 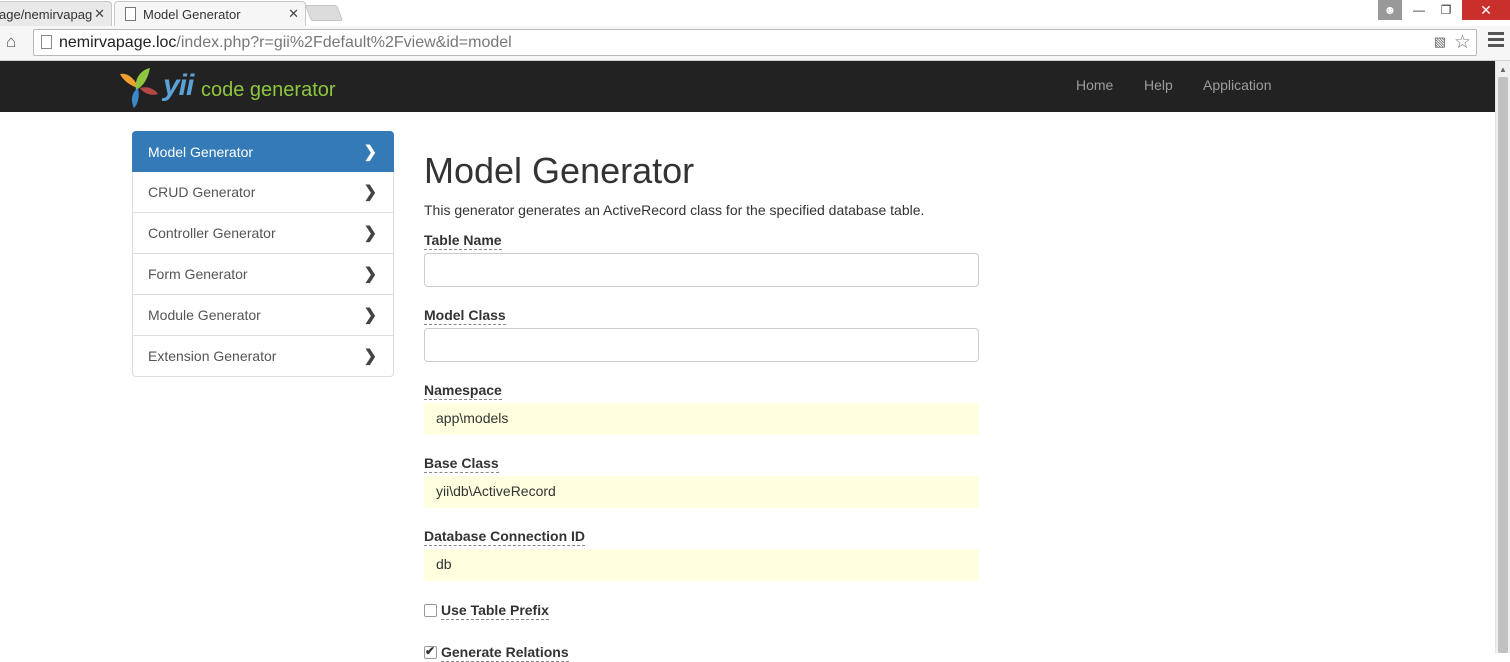 What do you see at coordinates (701, 345) in the screenshot?
I see `model-class-input` at bounding box center [701, 345].